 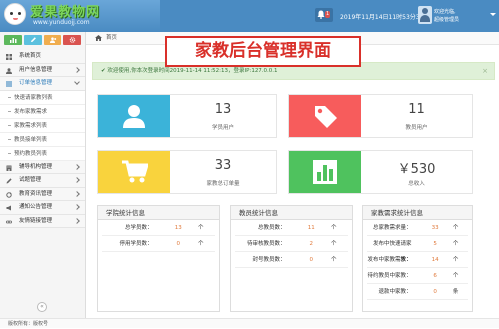 I want to click on stat-row: 停用学员数： 0 个, so click(x=158, y=244).